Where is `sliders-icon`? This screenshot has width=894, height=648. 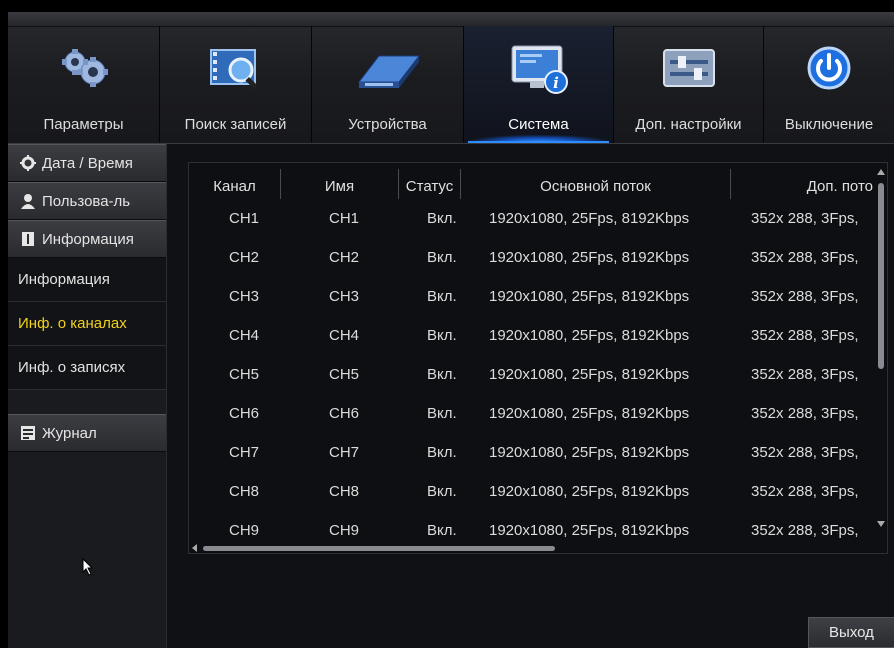 sliders-icon is located at coordinates (688, 68).